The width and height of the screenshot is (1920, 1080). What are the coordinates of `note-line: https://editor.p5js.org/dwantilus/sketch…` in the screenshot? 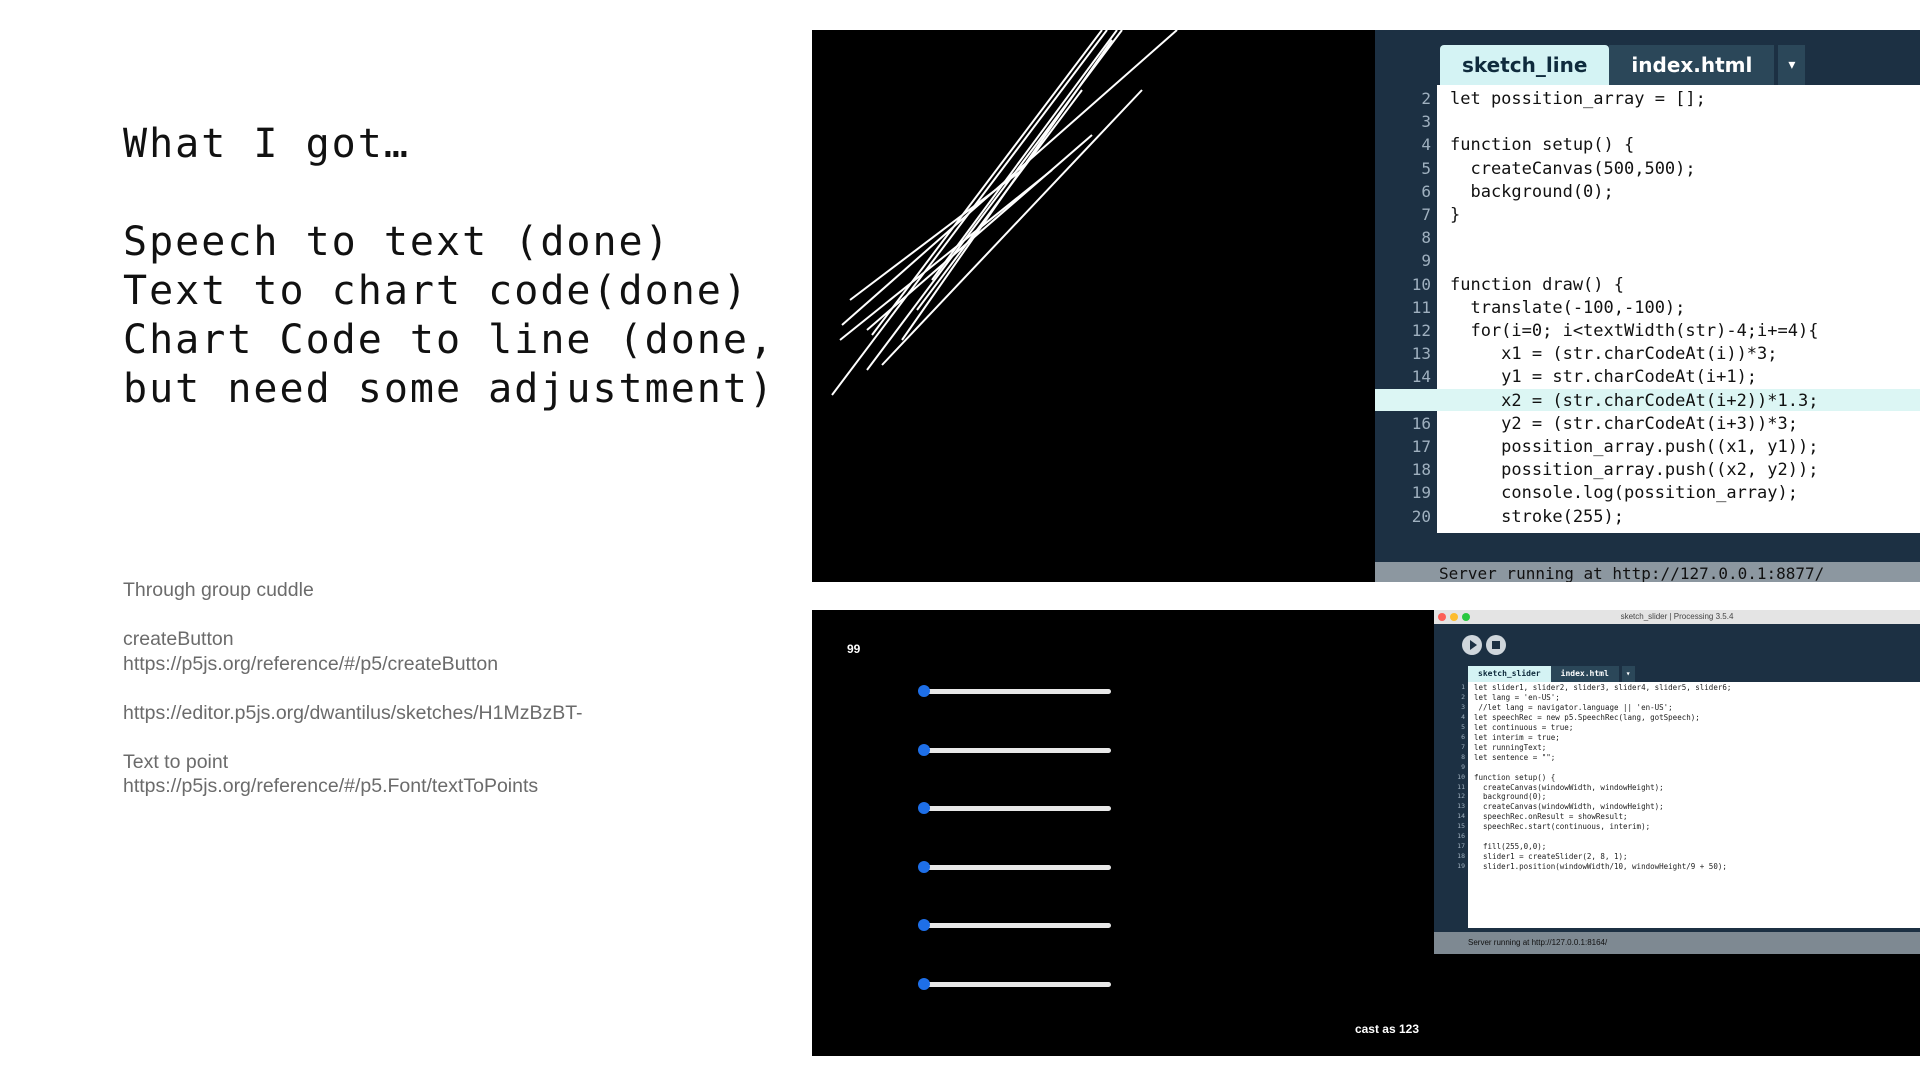 It's located at (353, 713).